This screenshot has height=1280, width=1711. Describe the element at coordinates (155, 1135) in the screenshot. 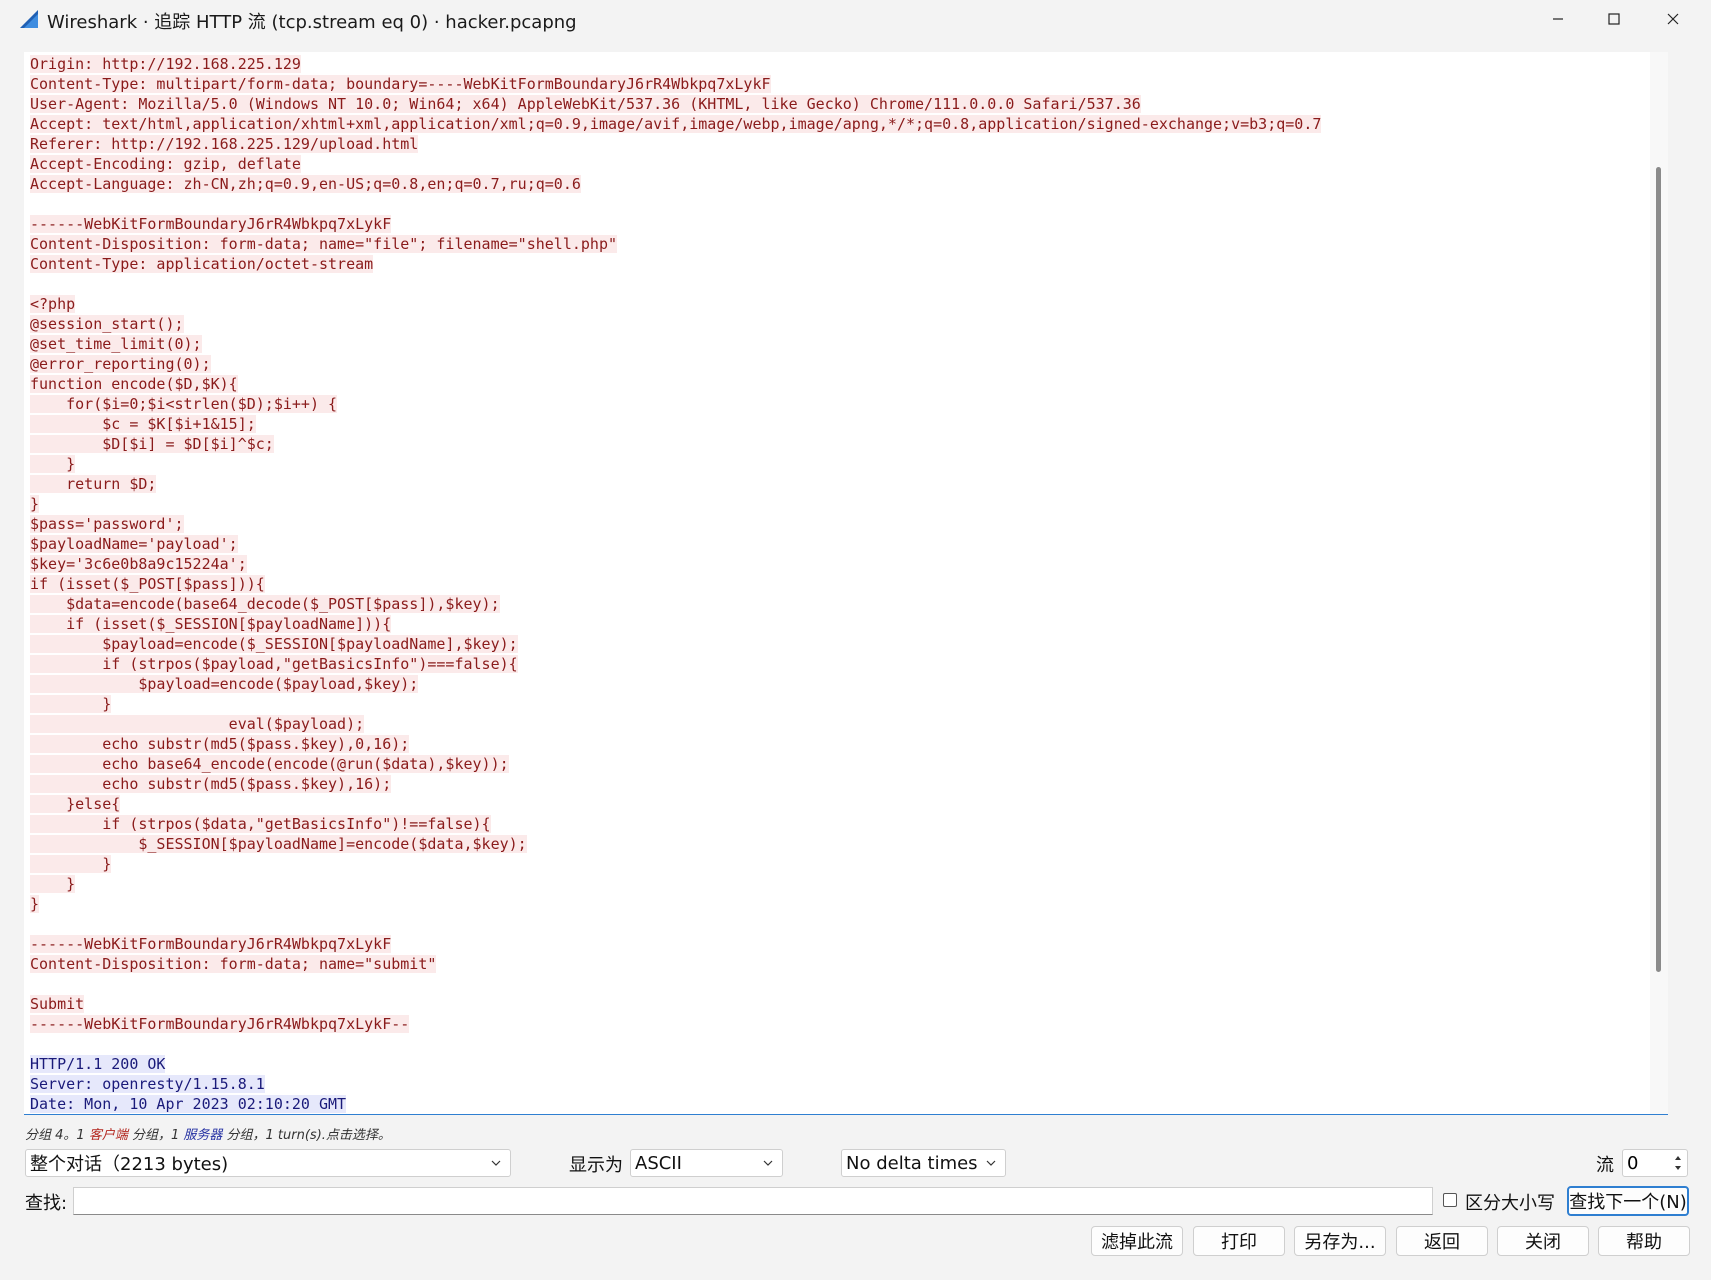

I see `status-mid: 分组，1` at that location.